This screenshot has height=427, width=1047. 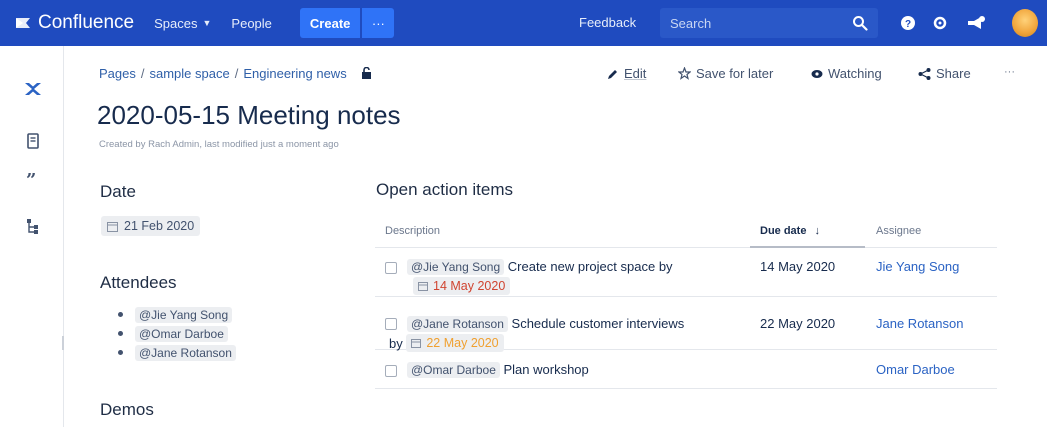 I want to click on column-header-due-date: Due date ↓, so click(x=790, y=231).